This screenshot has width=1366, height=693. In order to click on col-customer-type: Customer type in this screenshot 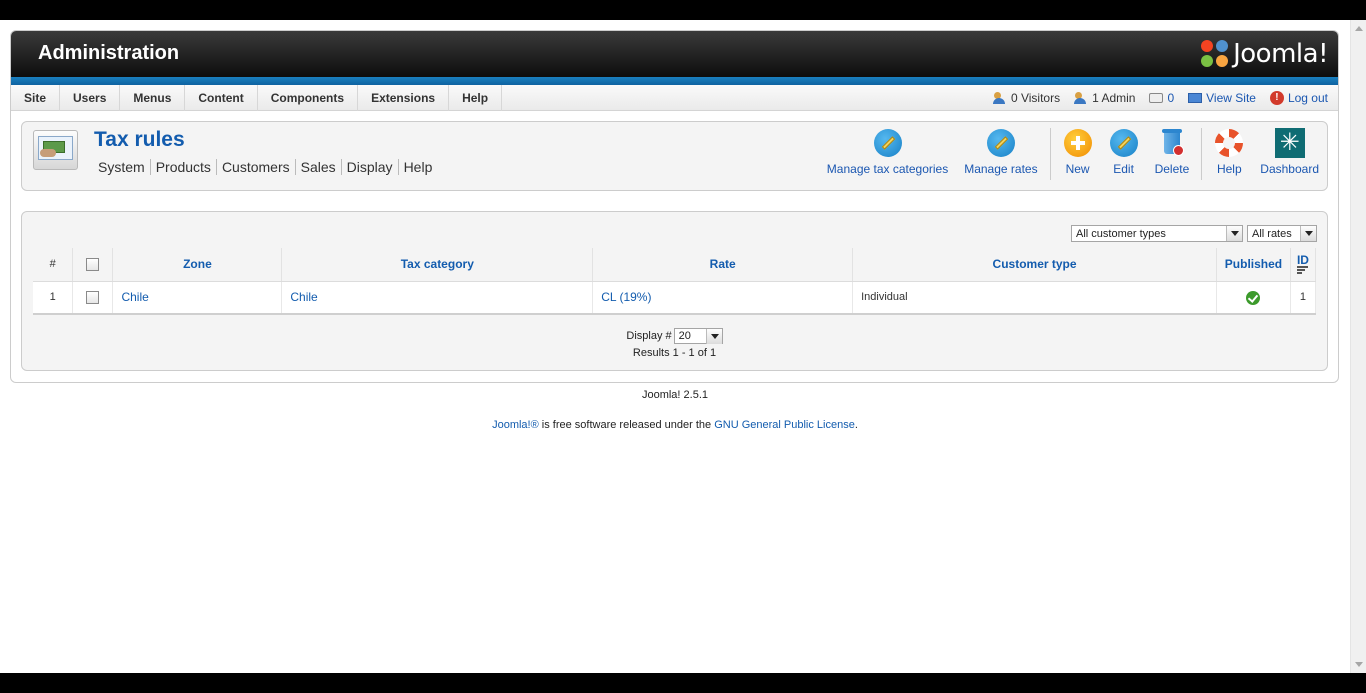, I will do `click(1034, 265)`.